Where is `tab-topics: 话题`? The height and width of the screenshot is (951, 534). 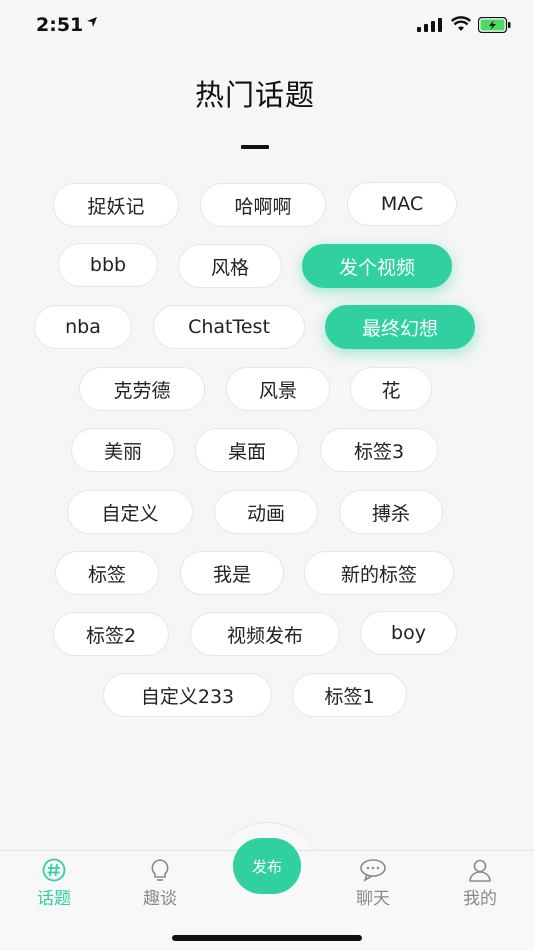
tab-topics: 话题 is located at coordinates (54, 883).